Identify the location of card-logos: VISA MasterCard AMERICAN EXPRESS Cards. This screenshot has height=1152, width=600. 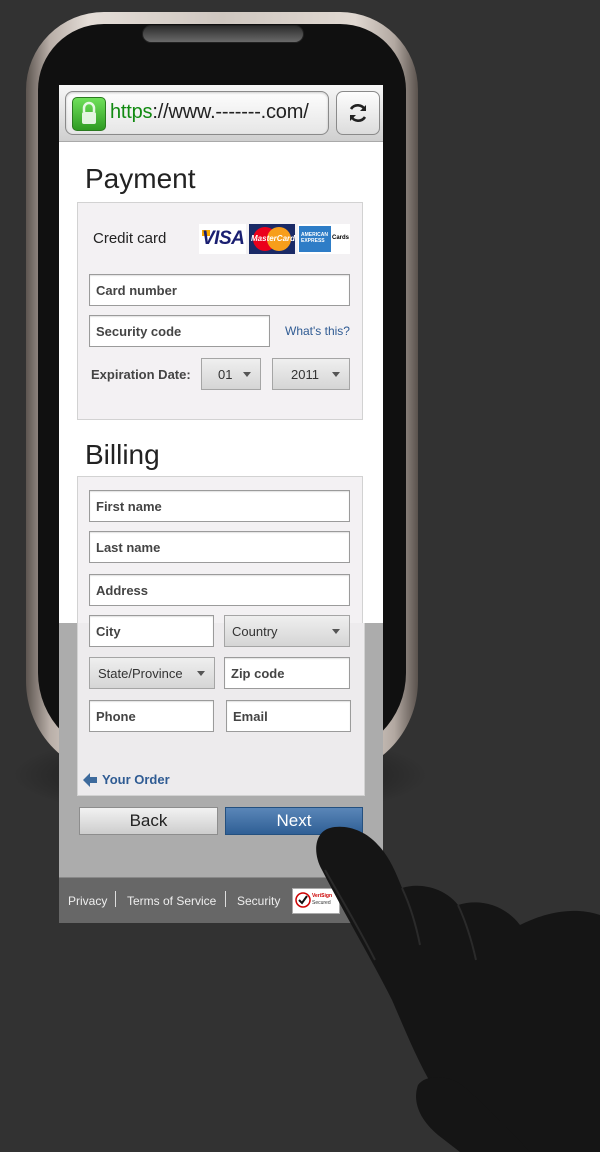
(275, 239).